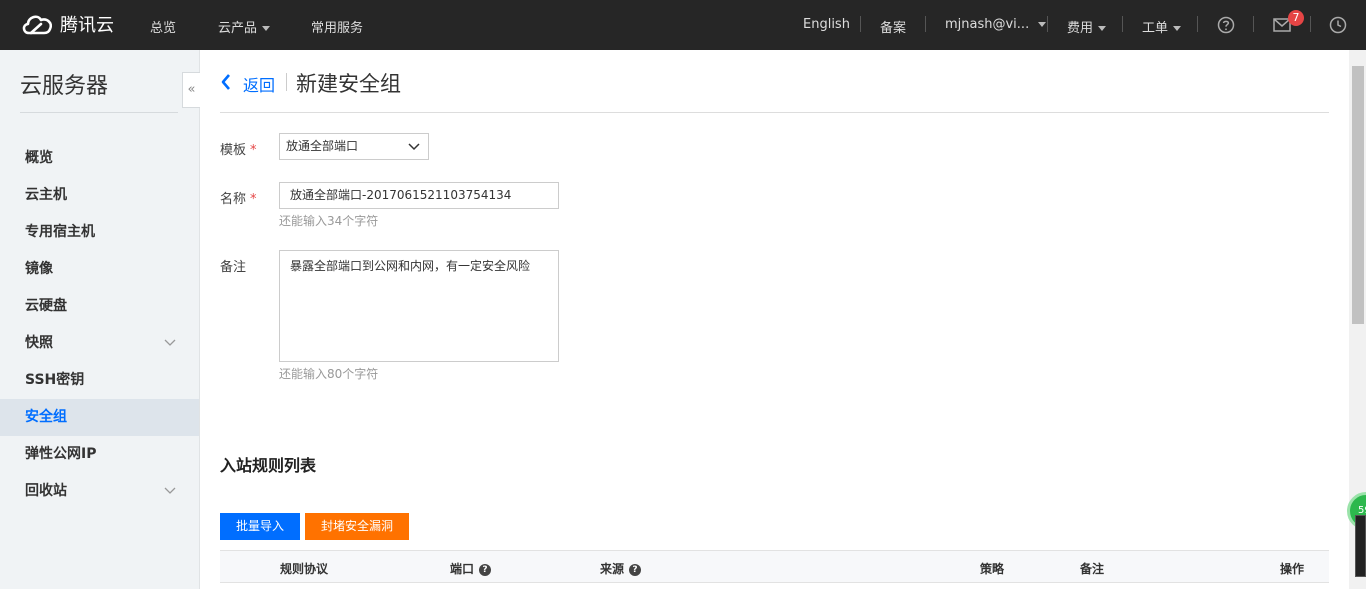 The height and width of the screenshot is (589, 1366). I want to click on sidebar-item-snapshots: 快照, so click(99, 343).